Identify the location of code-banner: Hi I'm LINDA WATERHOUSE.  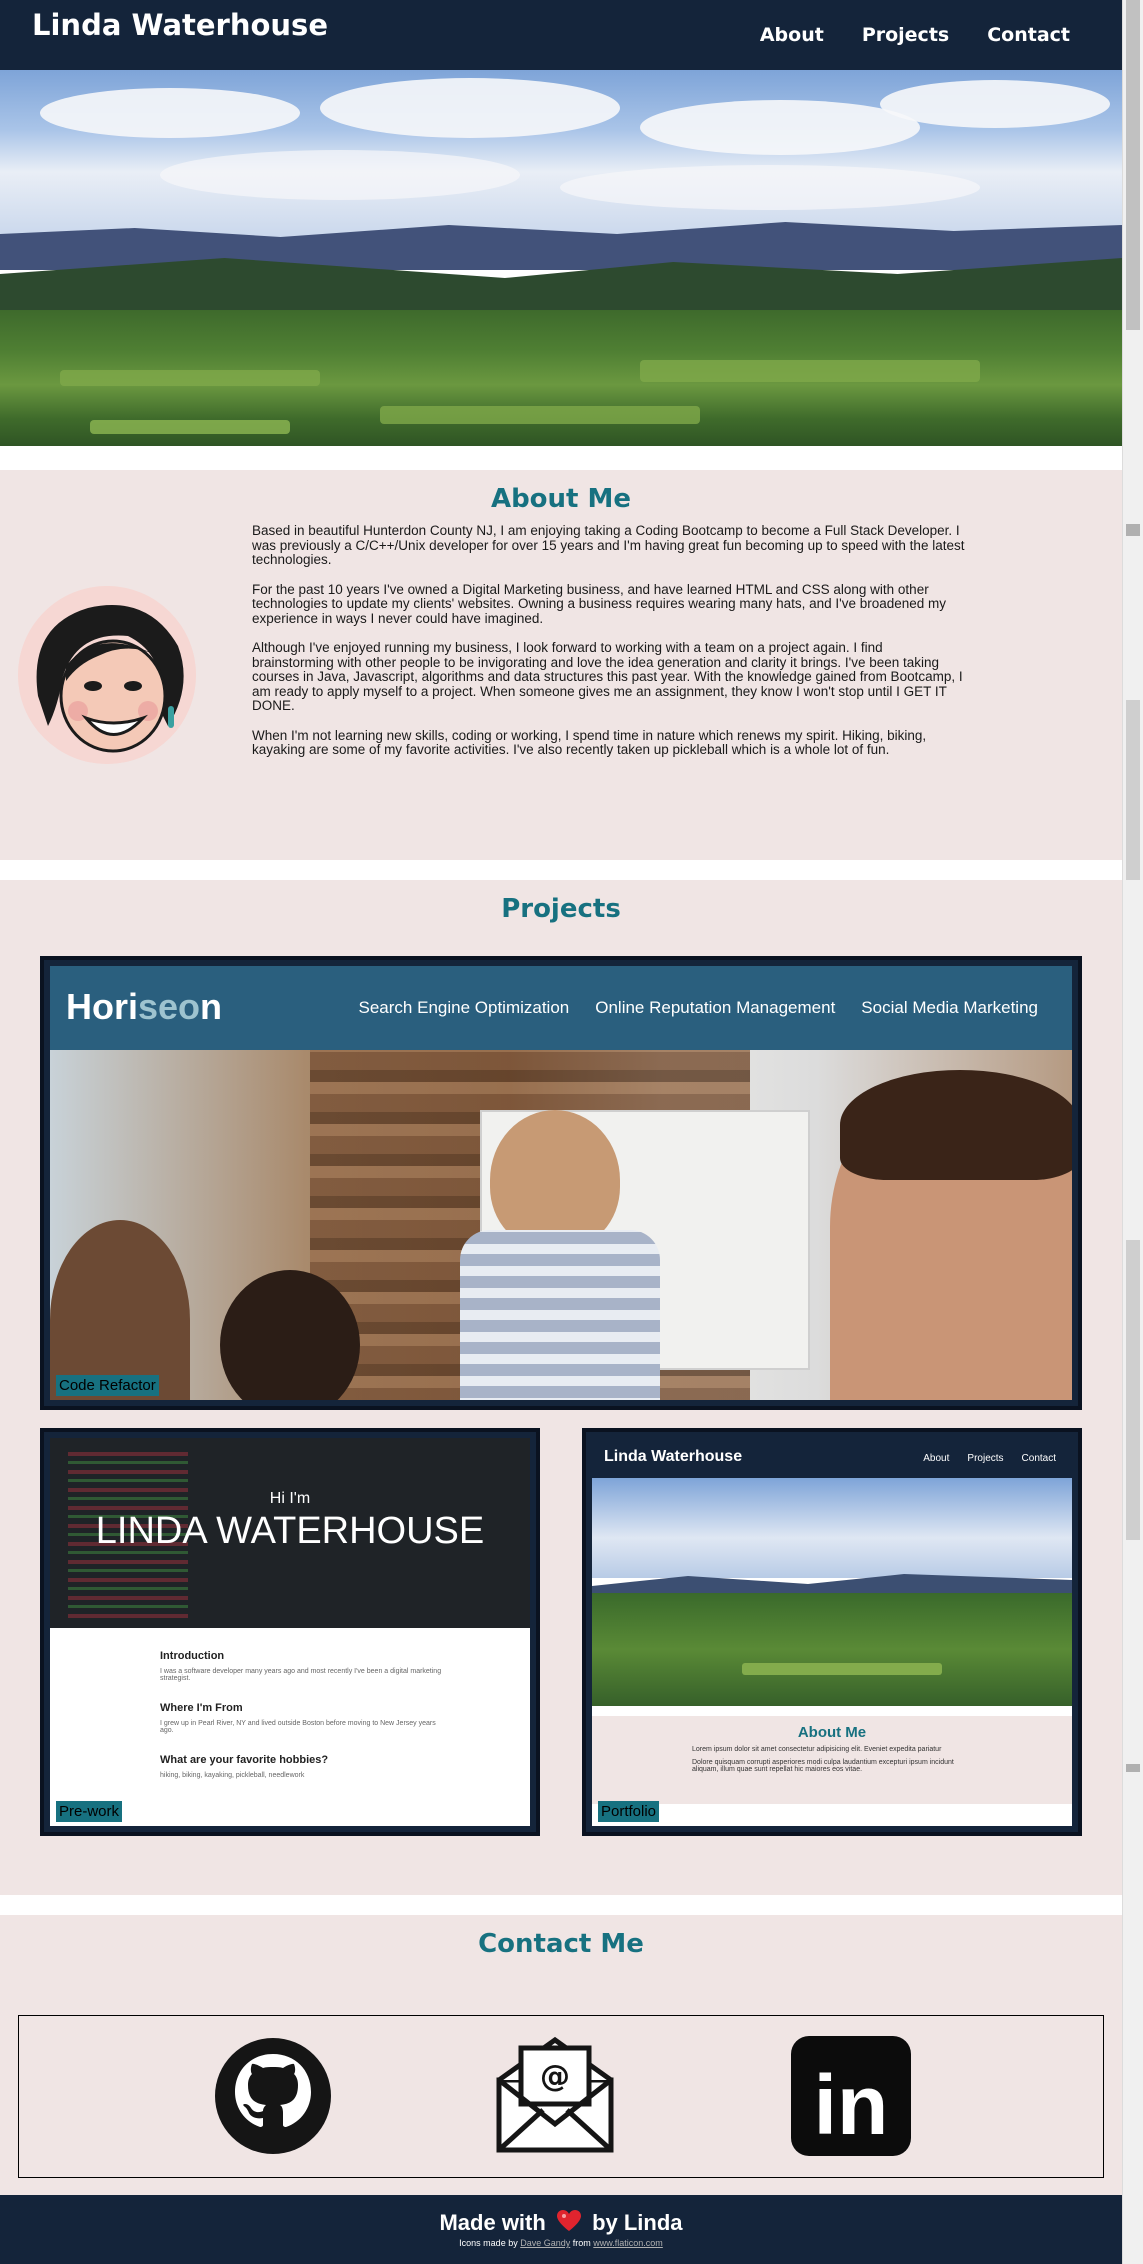
(290, 1533).